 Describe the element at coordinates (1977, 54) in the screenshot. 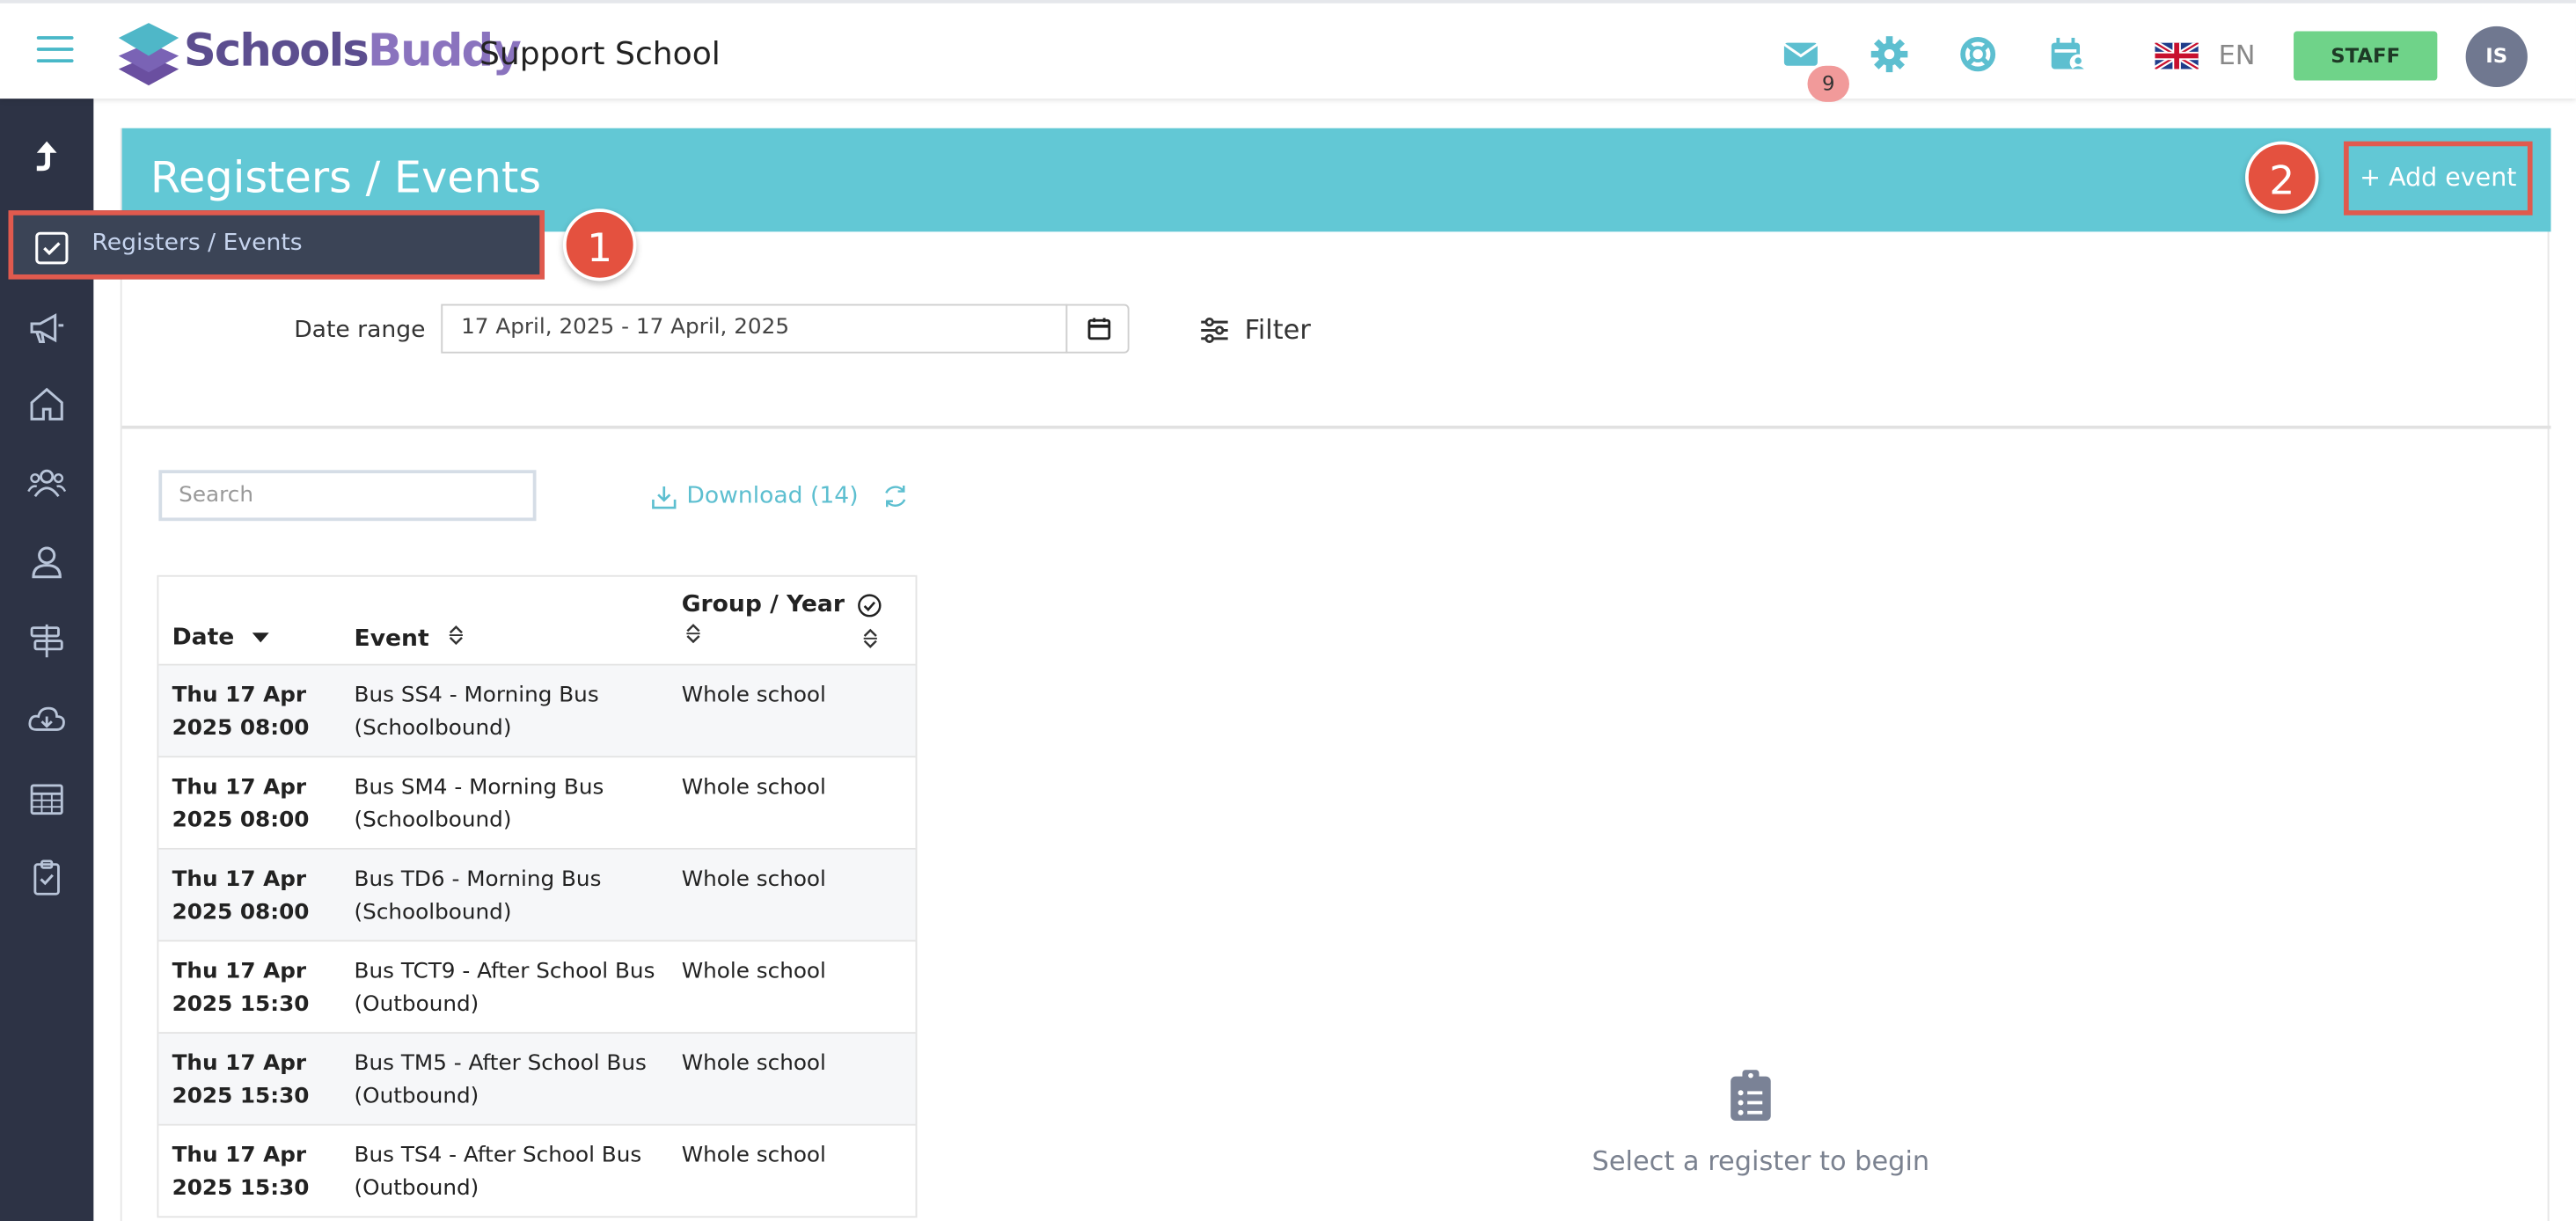

I see `lifebuoy-icon` at that location.